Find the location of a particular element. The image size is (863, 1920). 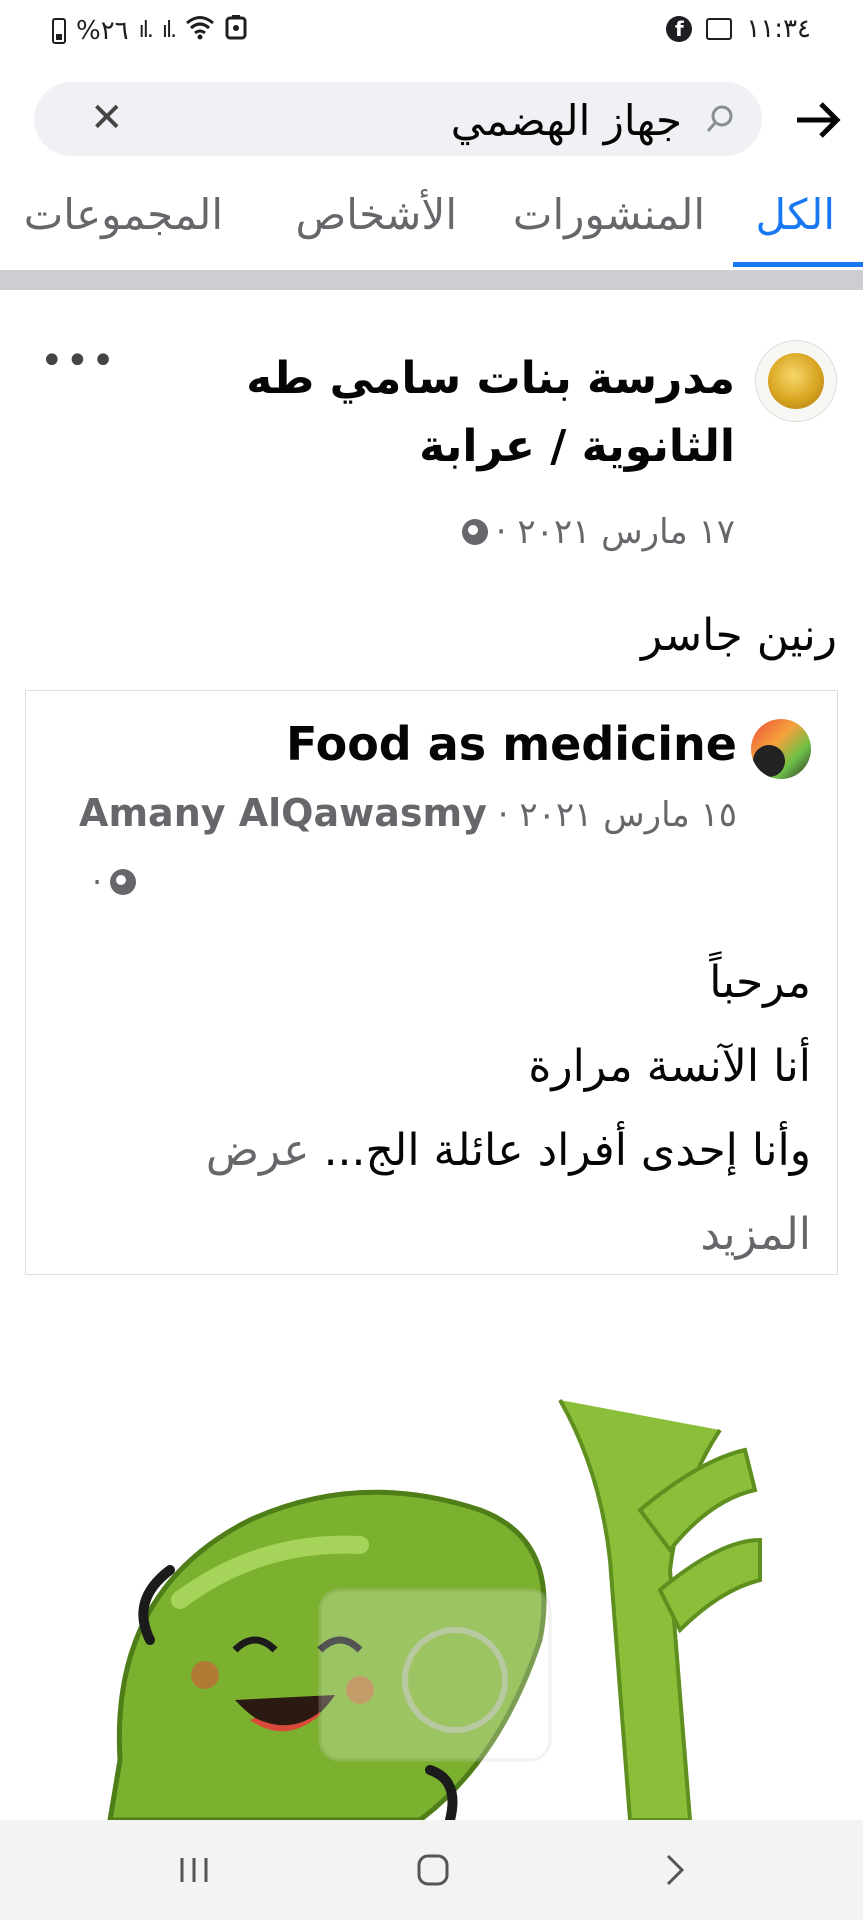

post-date: ١٧ مارس ٢٠٢١ · is located at coordinates (615, 532).